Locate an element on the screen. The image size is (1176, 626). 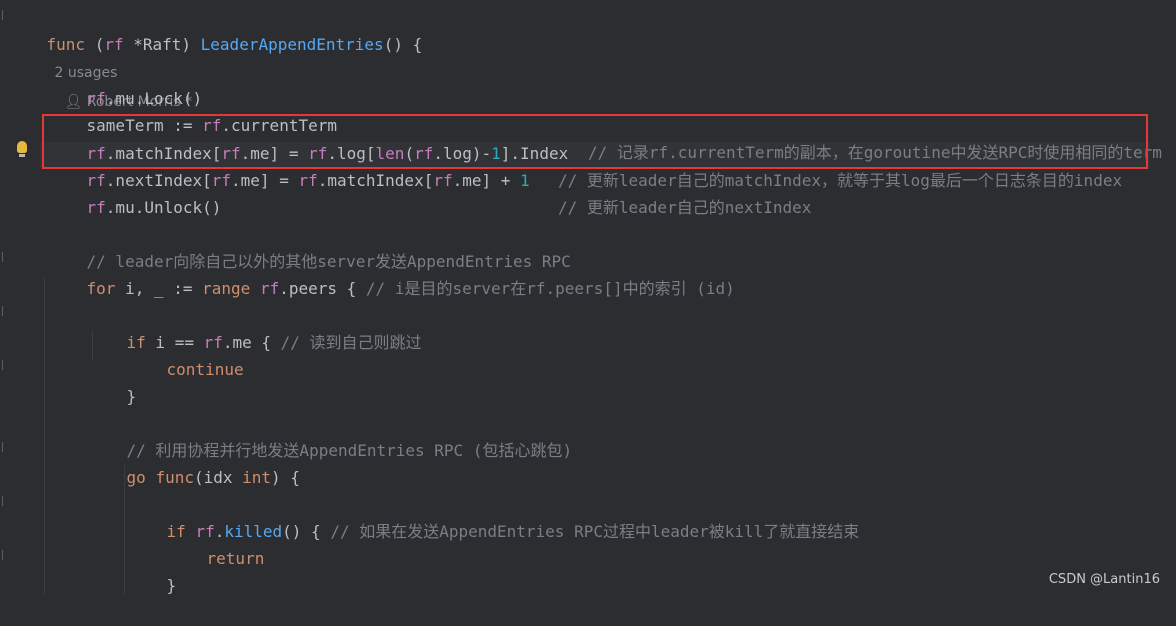
keyword: range is located at coordinates (226, 288).